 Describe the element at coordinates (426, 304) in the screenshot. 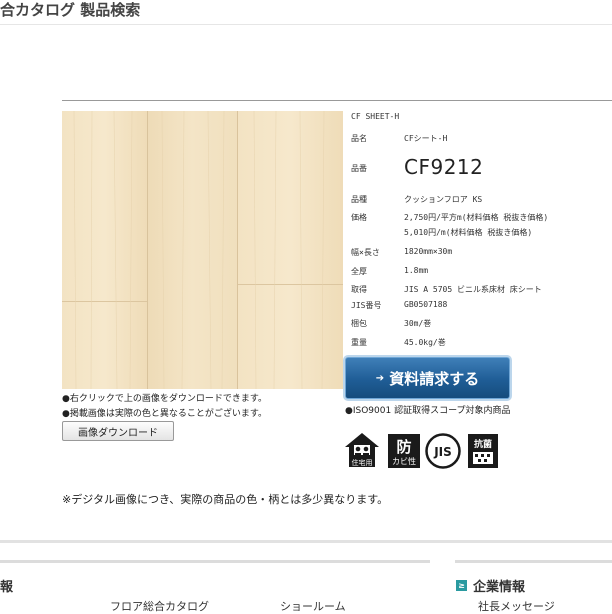

I see `spec-value: GB0507188` at that location.